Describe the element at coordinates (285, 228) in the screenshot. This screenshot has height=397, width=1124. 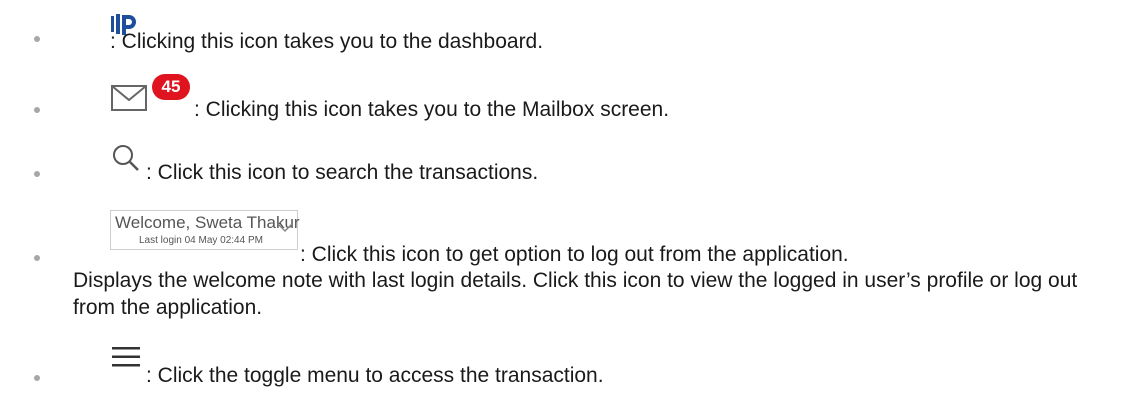
I see `chevron-down-icon` at that location.